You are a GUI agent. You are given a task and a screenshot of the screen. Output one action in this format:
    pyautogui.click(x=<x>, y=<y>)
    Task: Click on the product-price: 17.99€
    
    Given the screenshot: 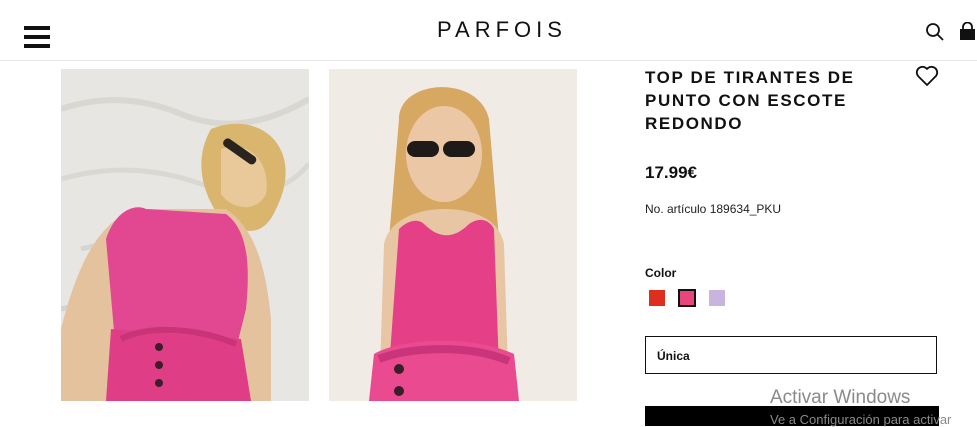 What is the action you would take?
    pyautogui.click(x=671, y=172)
    